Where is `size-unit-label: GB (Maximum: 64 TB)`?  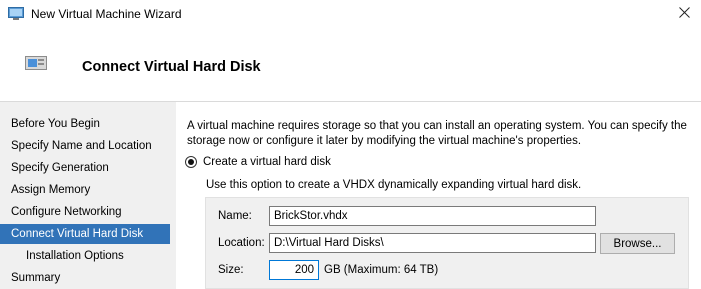
size-unit-label: GB (Maximum: 64 TB) is located at coordinates (381, 270).